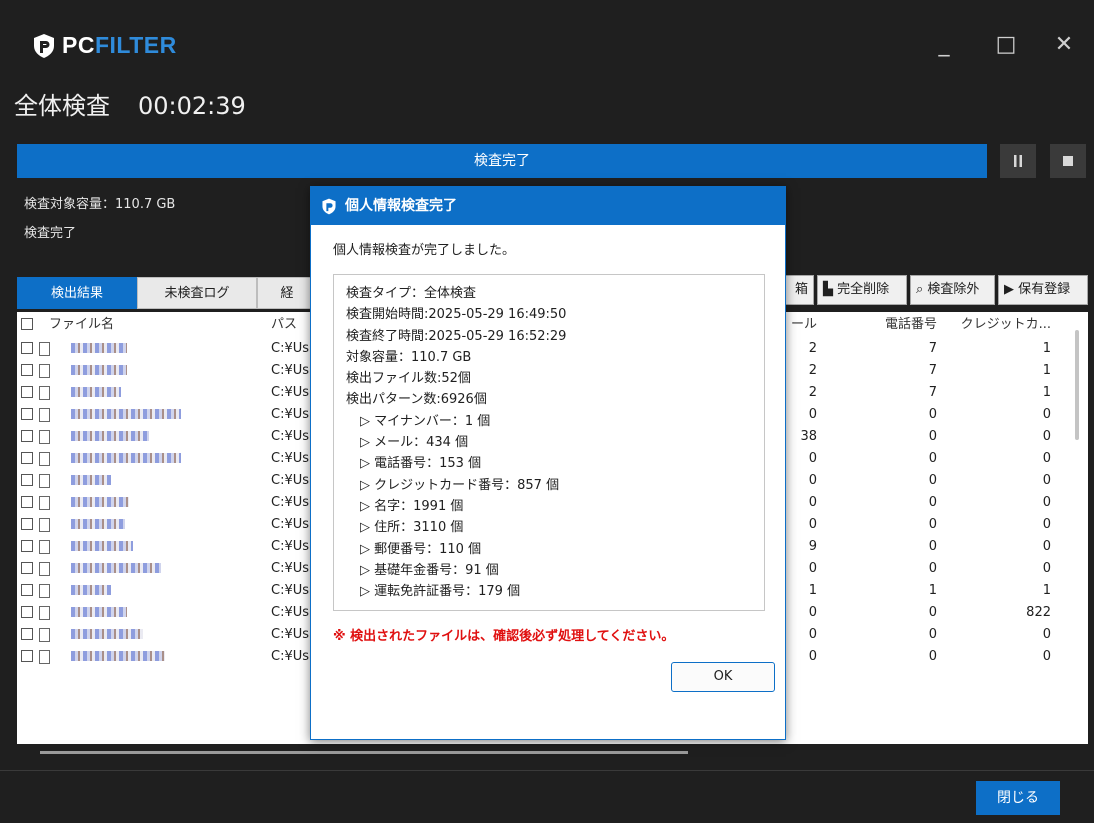  I want to click on tab-results: 検出結果, so click(77, 293).